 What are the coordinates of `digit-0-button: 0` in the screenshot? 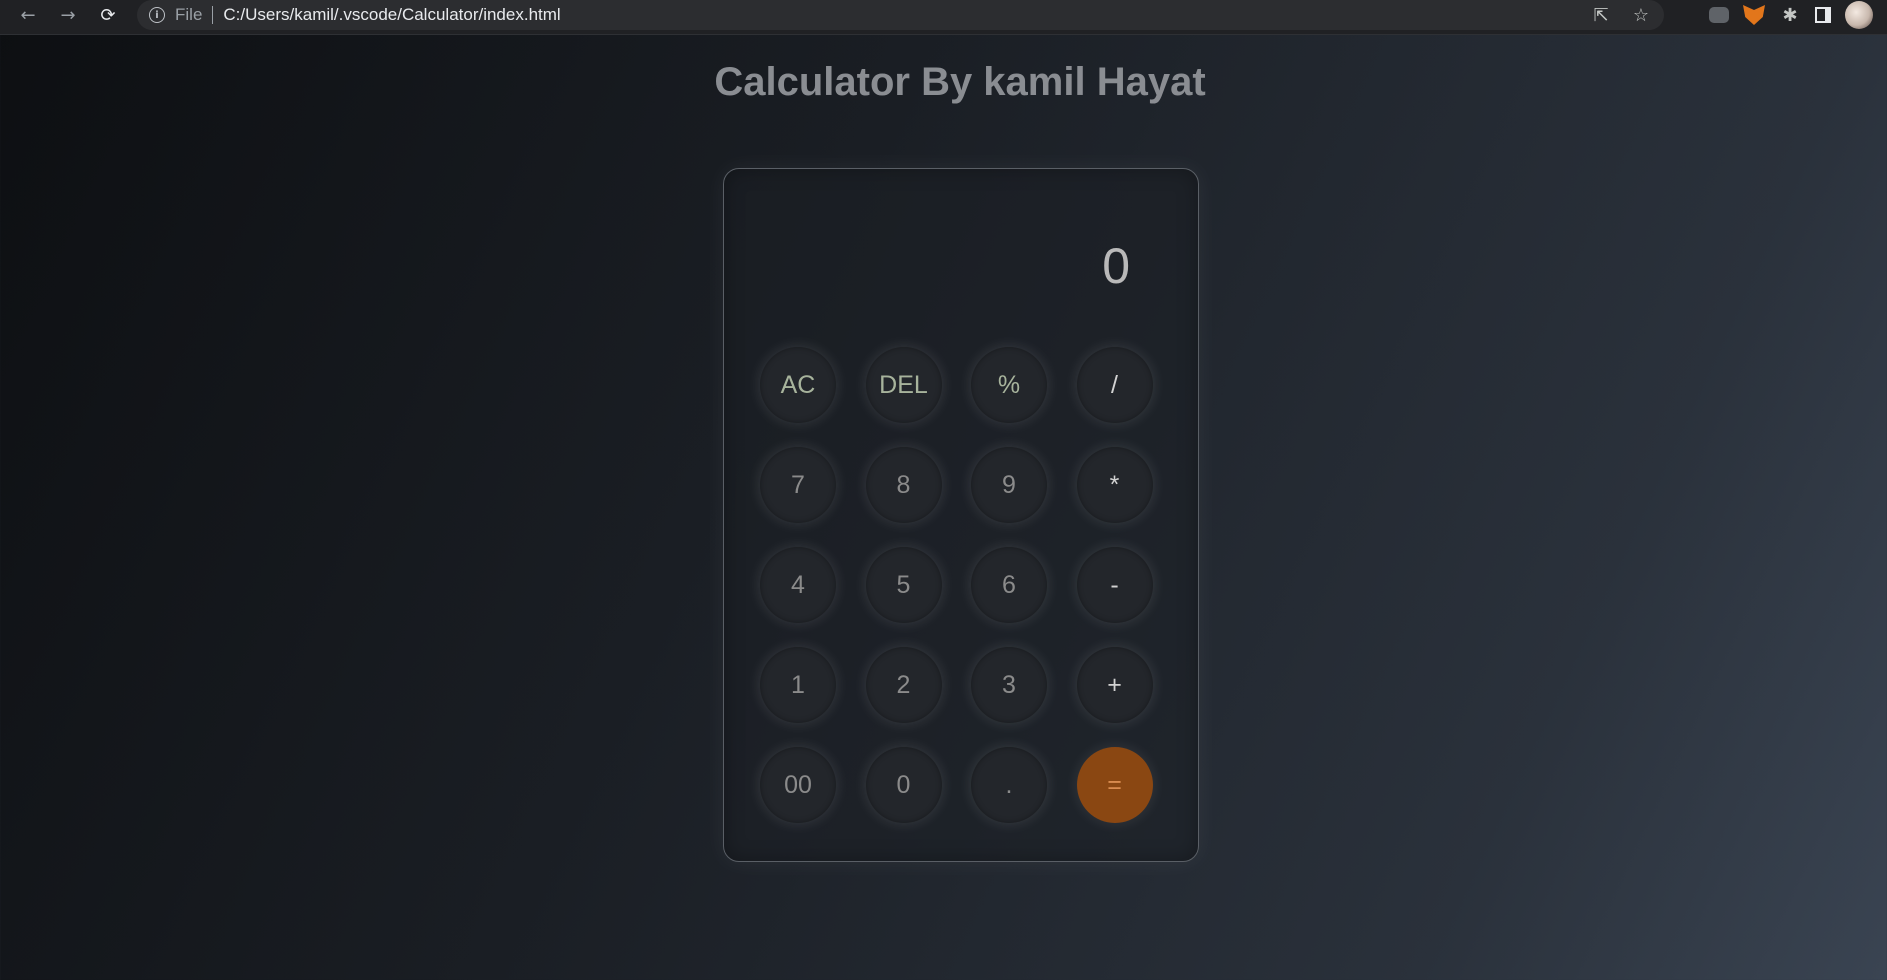 It's located at (903, 785).